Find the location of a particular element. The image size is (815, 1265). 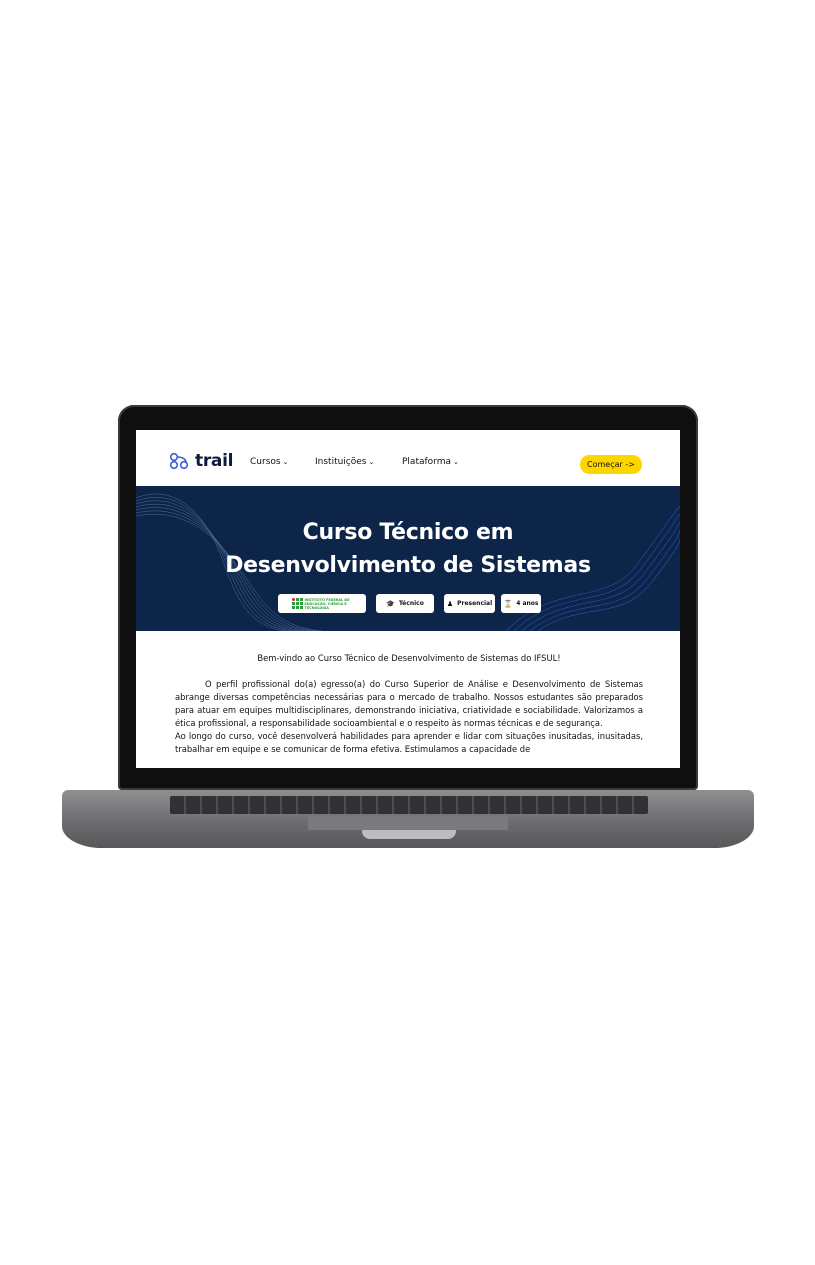

site-logo: trail is located at coordinates (200, 461).